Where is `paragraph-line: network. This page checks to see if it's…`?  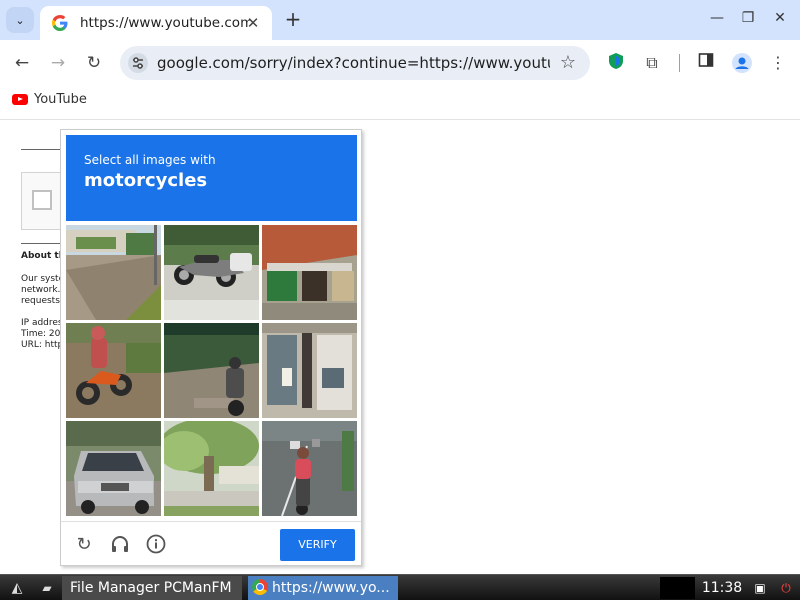
paragraph-line: network. This page checks to see if it's… is located at coordinates (41, 290).